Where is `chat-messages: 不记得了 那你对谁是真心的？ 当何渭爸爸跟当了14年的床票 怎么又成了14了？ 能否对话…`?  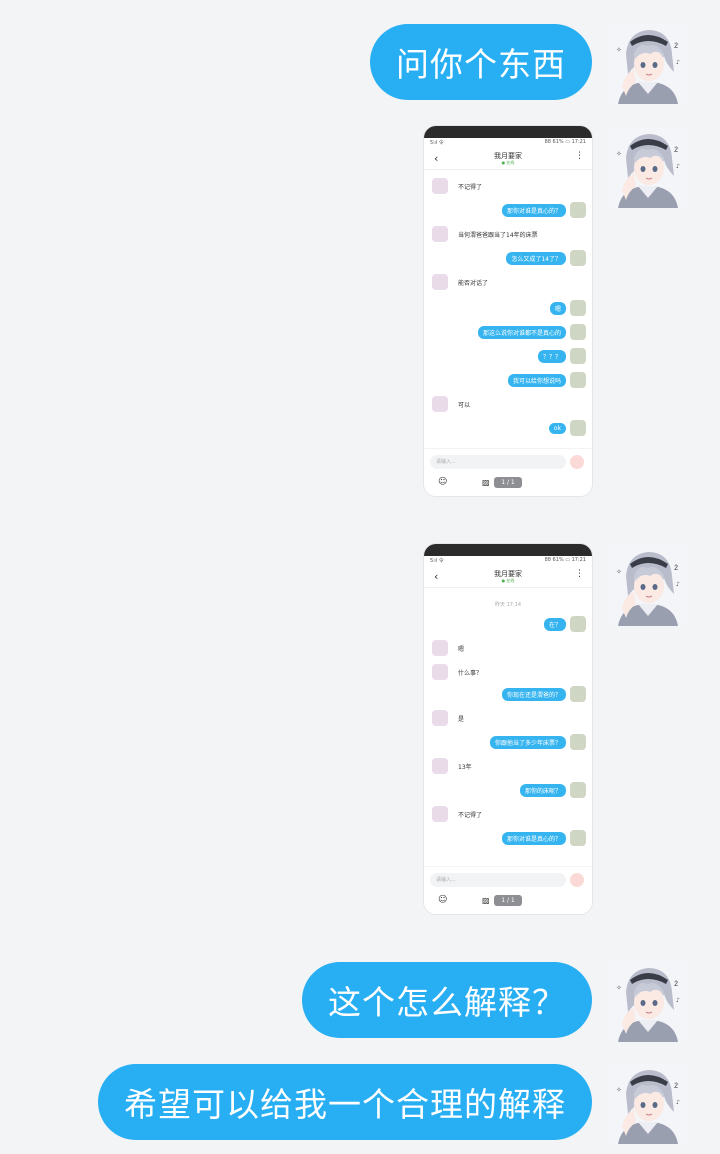
chat-messages: 不记得了 那你对谁是真心的？ 当何渭爸爸跟当了14年的床票 怎么又成了14了？ 能否对话… is located at coordinates (508, 318).